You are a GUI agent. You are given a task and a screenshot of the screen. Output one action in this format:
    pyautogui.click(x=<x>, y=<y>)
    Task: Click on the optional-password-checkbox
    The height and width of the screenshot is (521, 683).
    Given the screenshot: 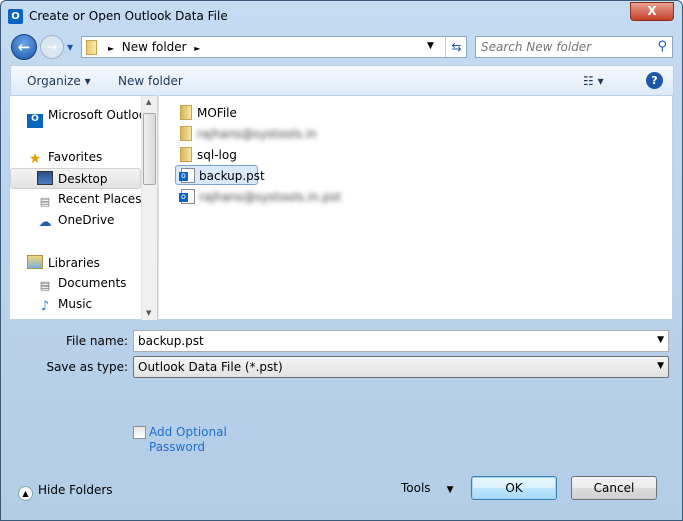 What is the action you would take?
    pyautogui.click(x=139, y=432)
    